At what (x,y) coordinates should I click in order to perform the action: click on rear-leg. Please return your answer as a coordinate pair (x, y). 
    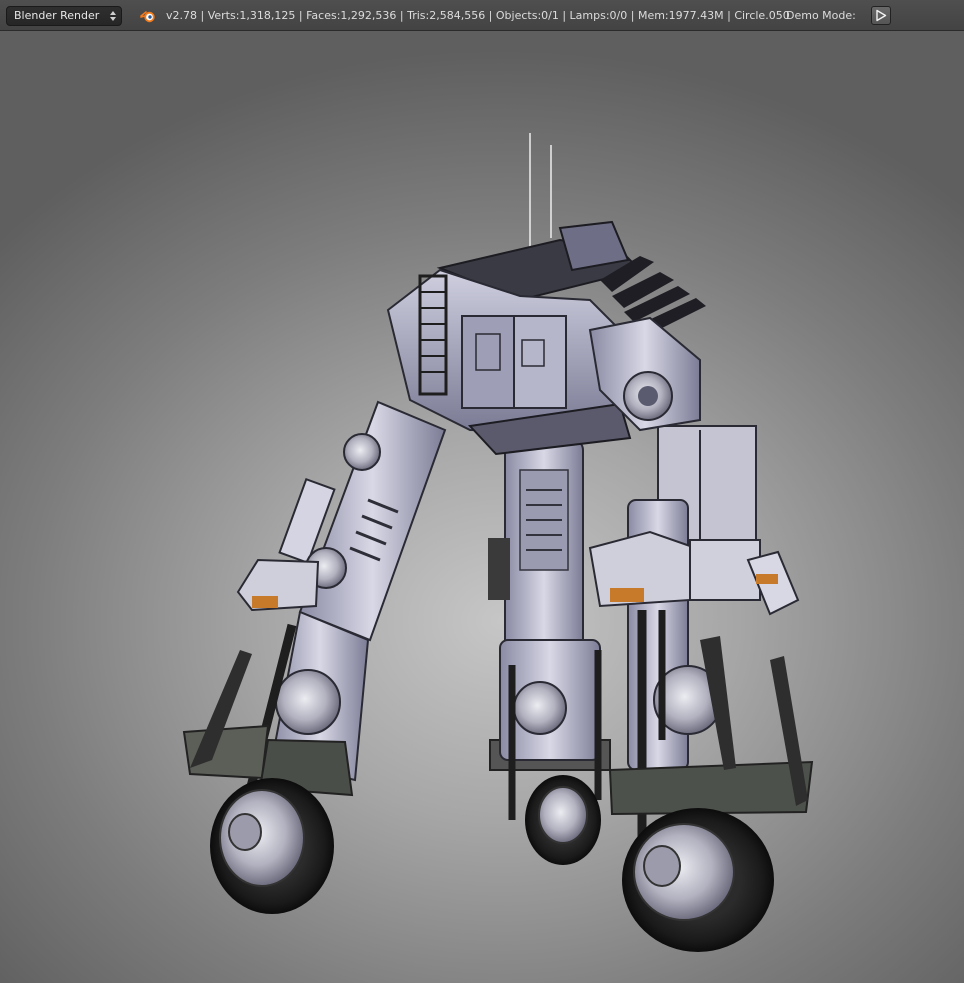
    Looking at the image, I should click on (549, 652).